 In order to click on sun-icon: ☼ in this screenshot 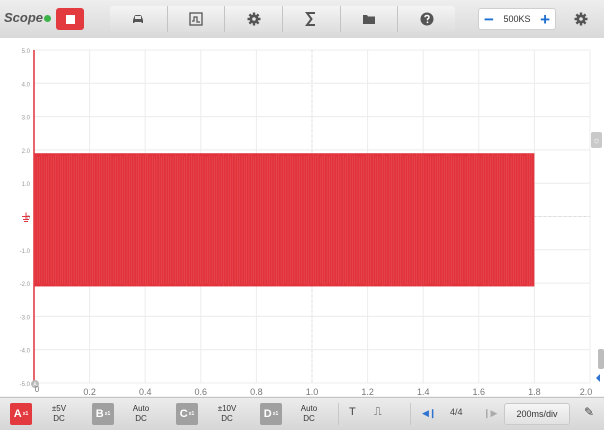, I will do `click(596, 140)`.